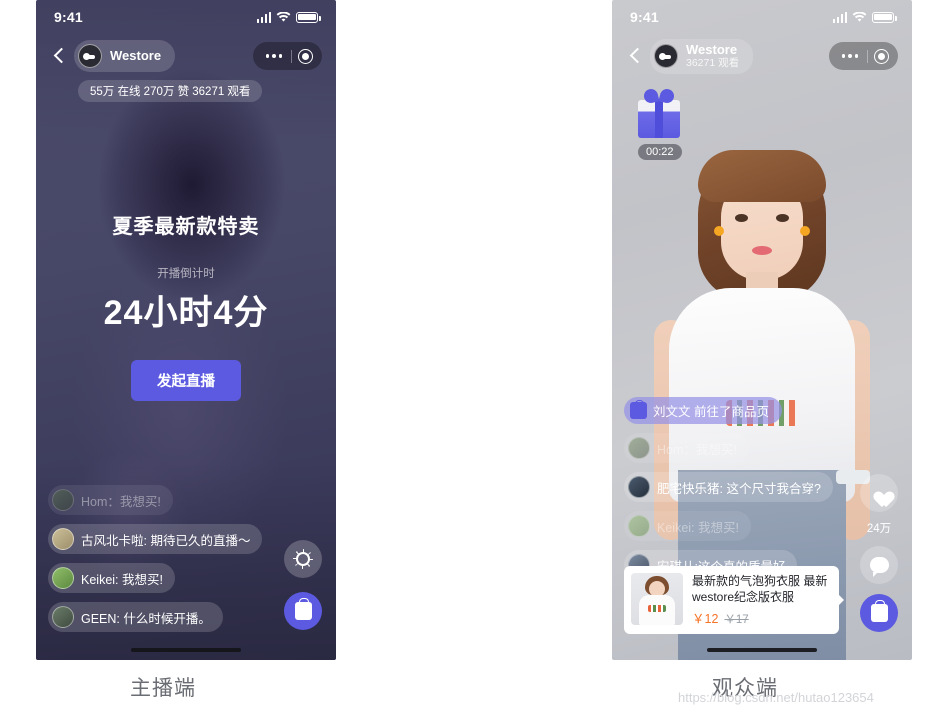  I want to click on gift-bow-icon, so click(659, 96).